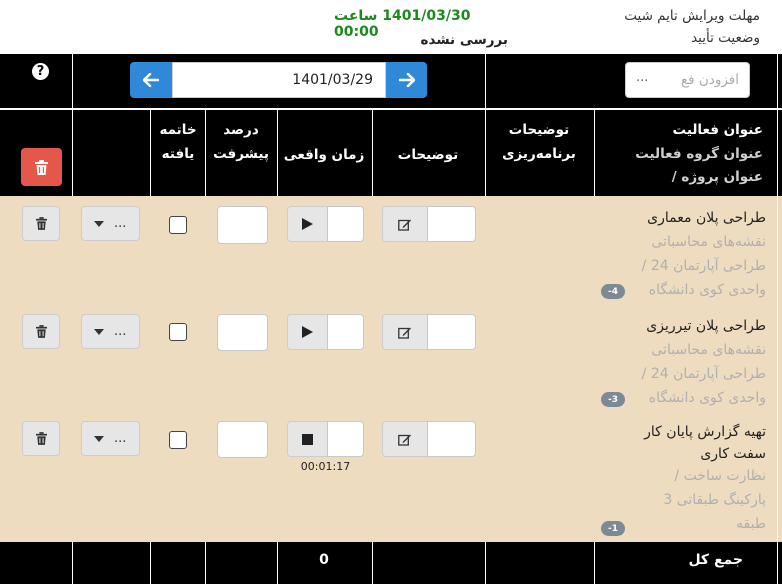 Image resolution: width=782 pixels, height=584 pixels. What do you see at coordinates (428, 155) in the screenshot?
I see `col-description: توضیحات` at bounding box center [428, 155].